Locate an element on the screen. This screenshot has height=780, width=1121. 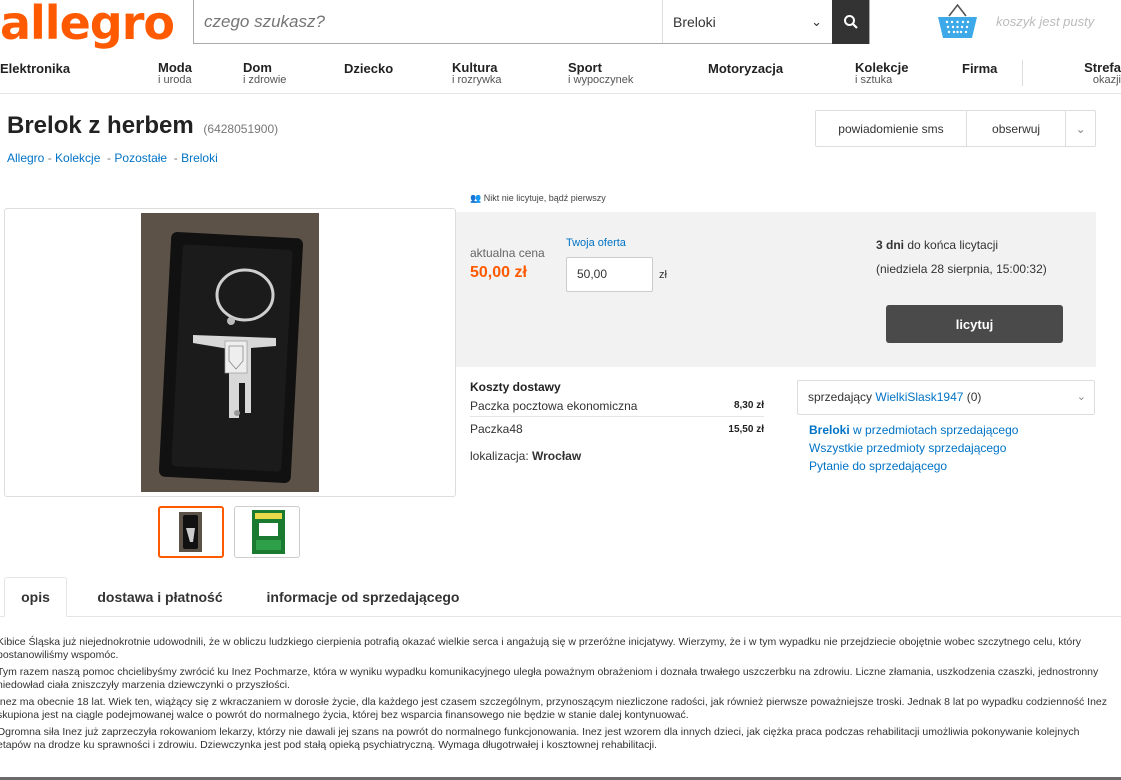
nav-kolekcje: Kolekcje i sztuka is located at coordinates (881, 73).